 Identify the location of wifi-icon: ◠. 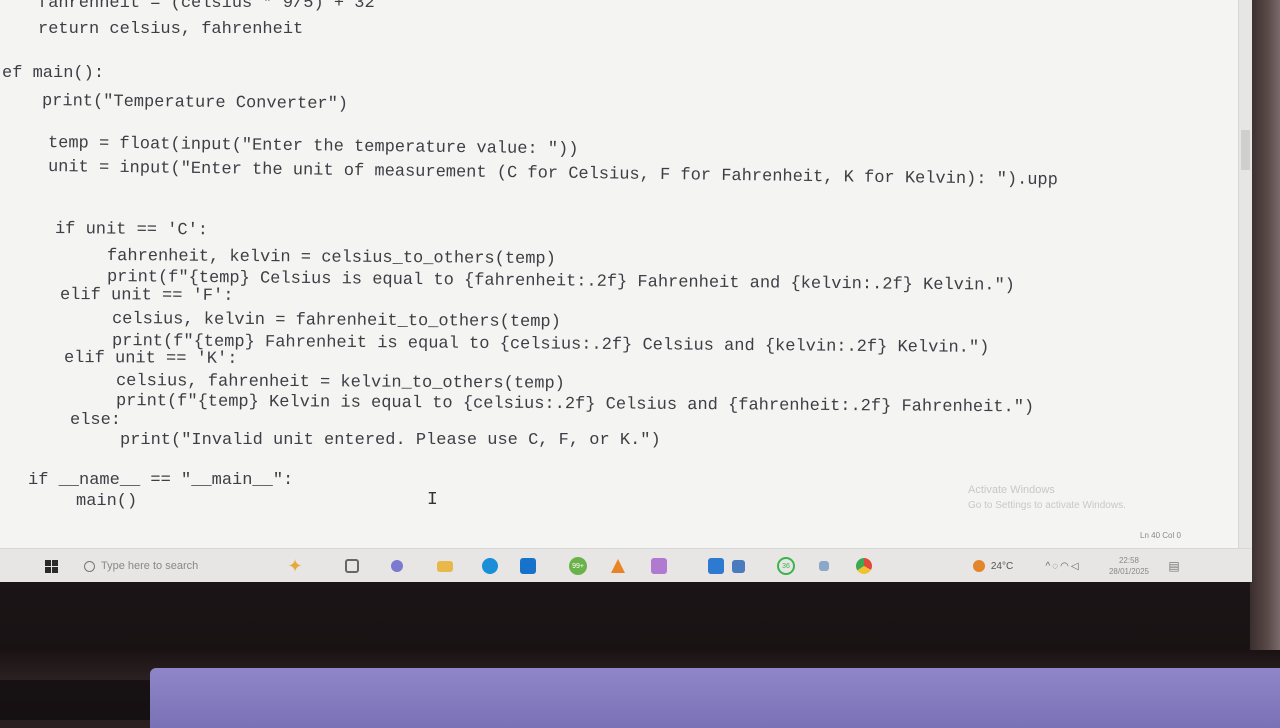
(1065, 566).